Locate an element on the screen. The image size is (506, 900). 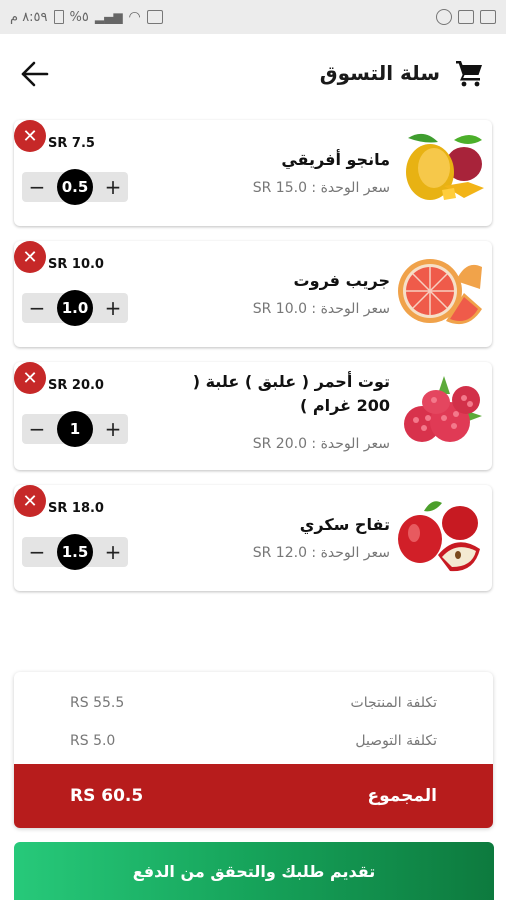
screen-icon is located at coordinates (488, 17).